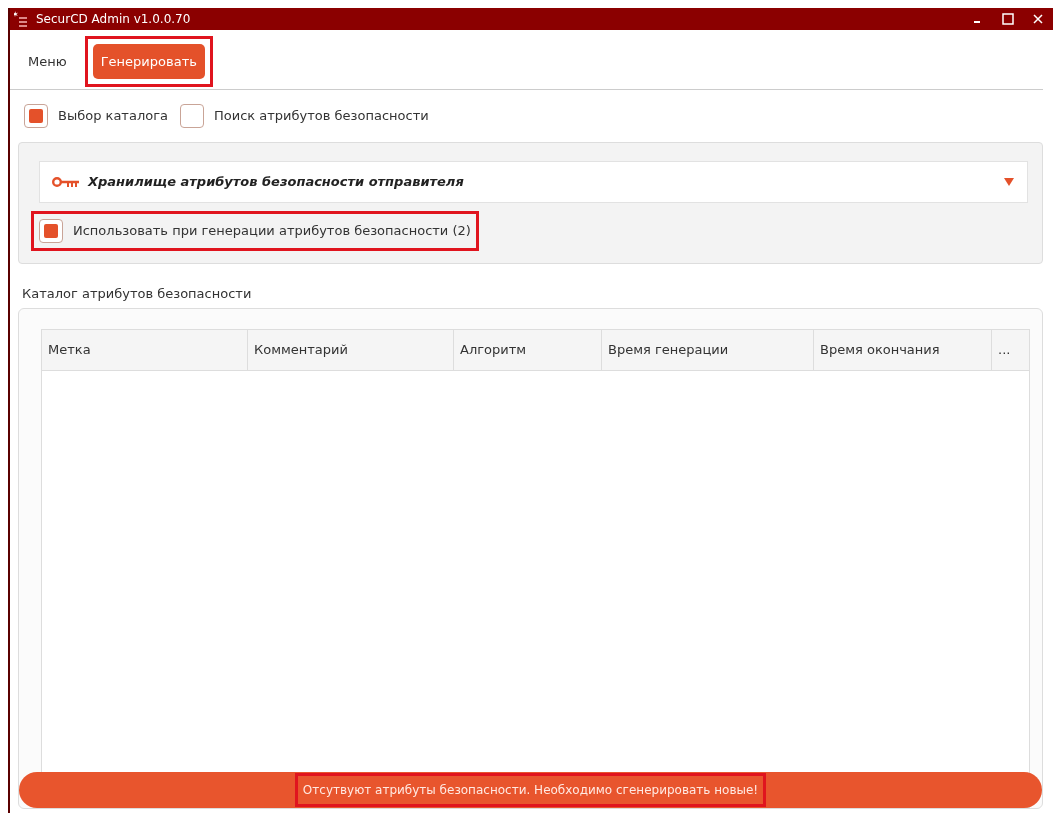  What do you see at coordinates (1038, 19) in the screenshot?
I see `close-icon` at bounding box center [1038, 19].